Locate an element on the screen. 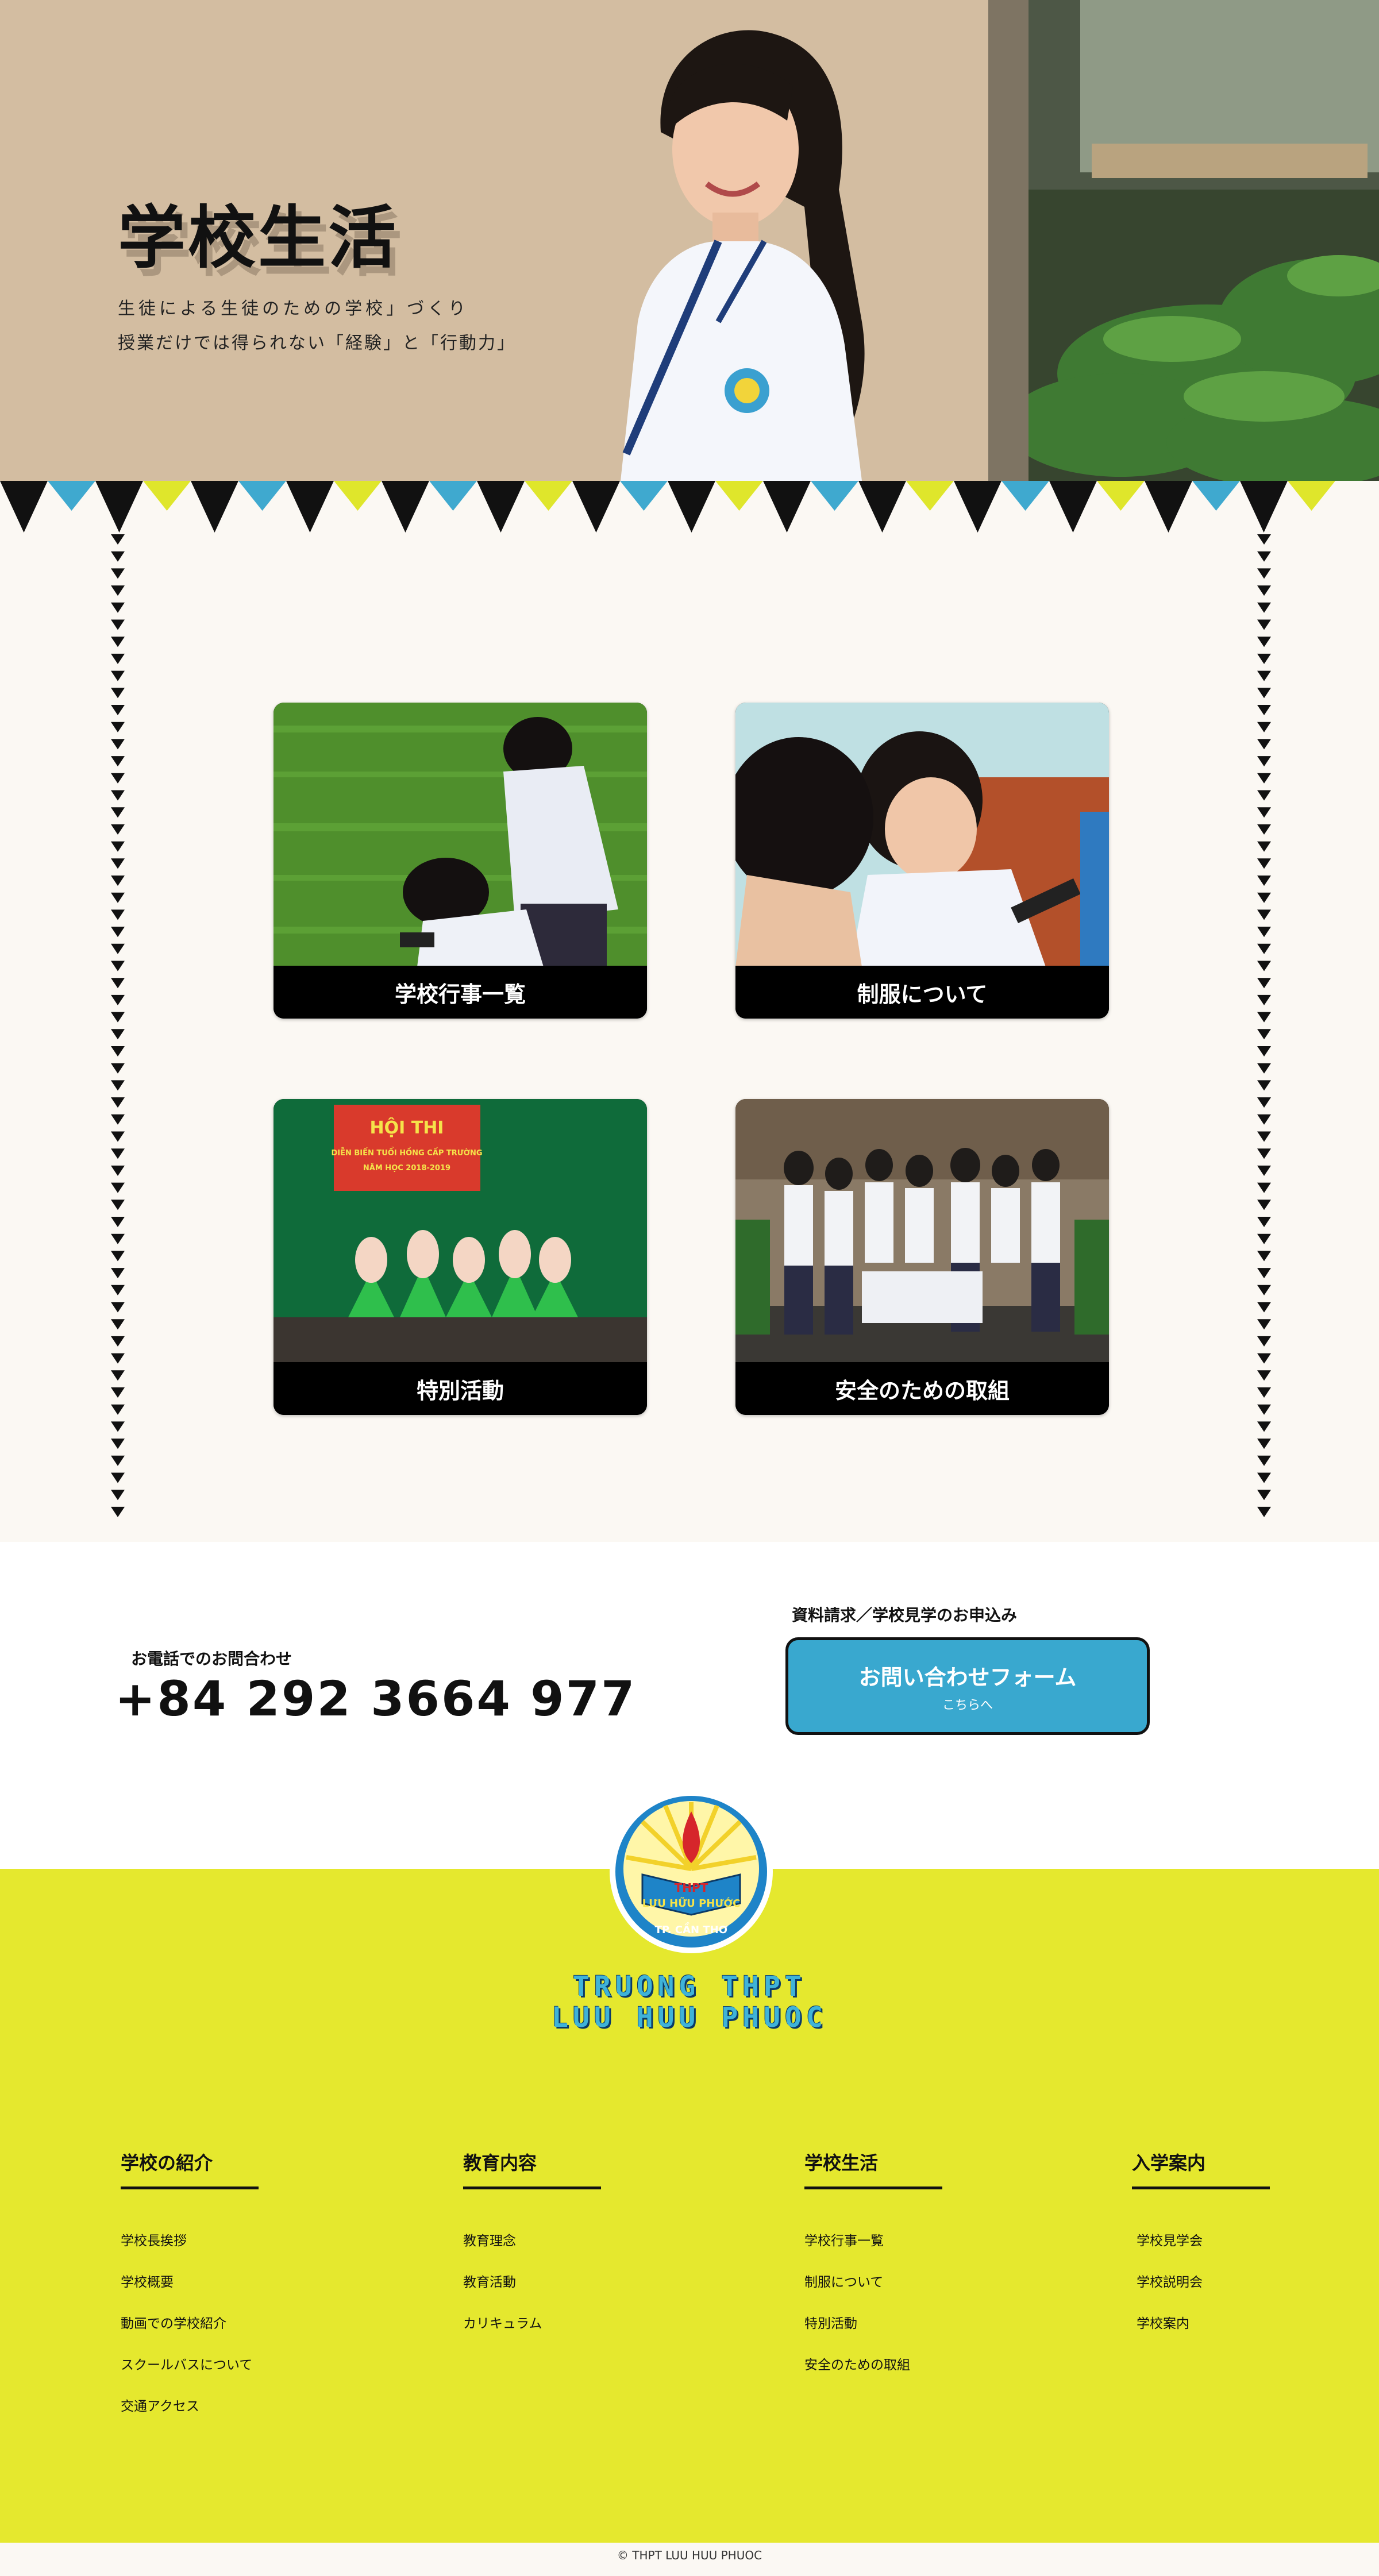 This screenshot has height=2576, width=1379. safety-photo is located at coordinates (922, 1231).